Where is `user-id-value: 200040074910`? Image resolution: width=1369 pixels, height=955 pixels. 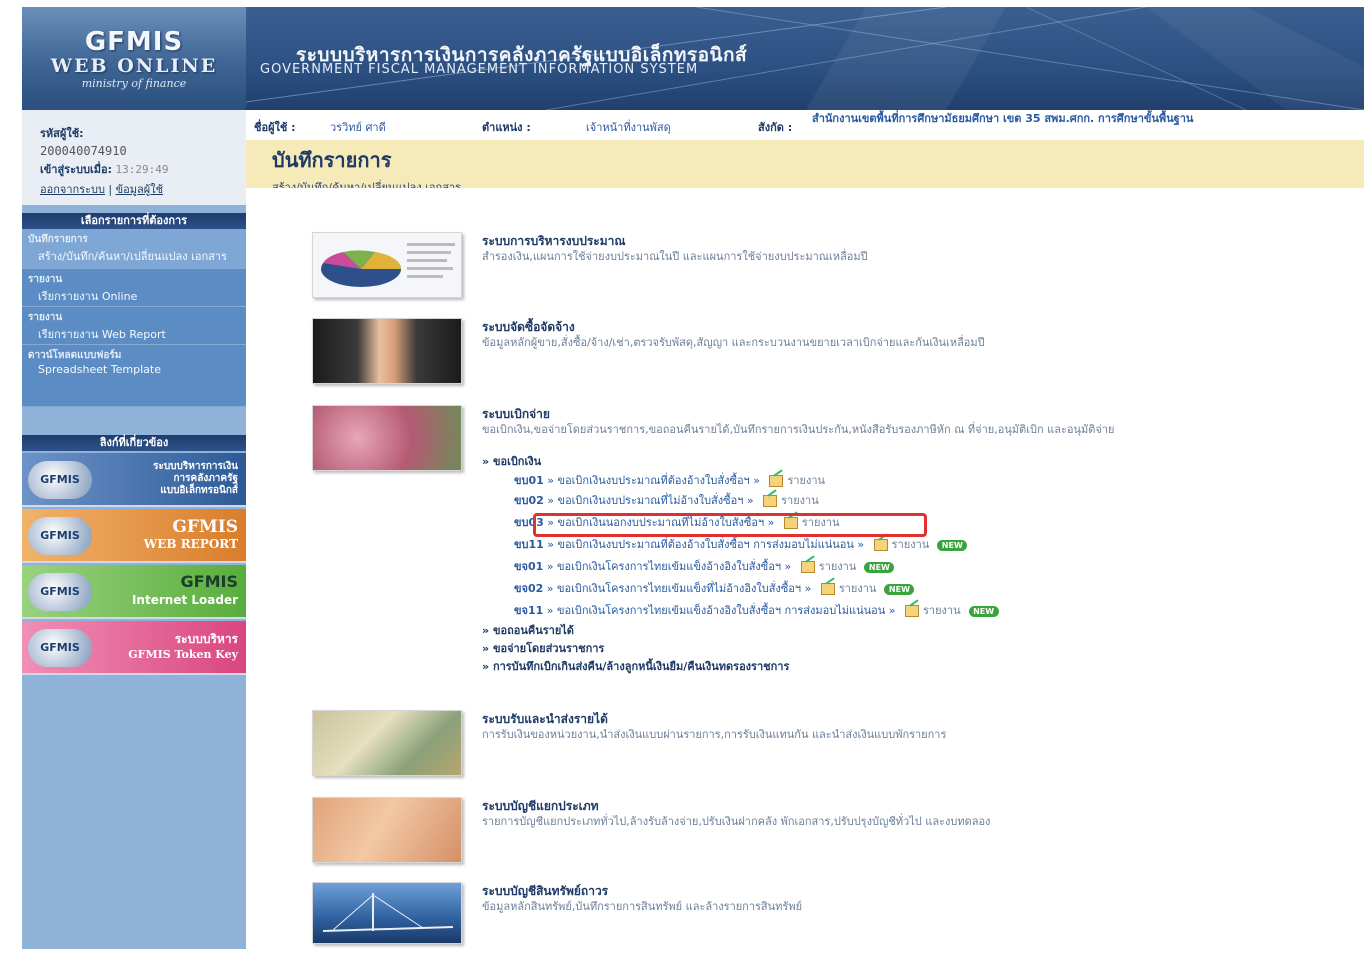 user-id-value: 200040074910 is located at coordinates (83, 151).